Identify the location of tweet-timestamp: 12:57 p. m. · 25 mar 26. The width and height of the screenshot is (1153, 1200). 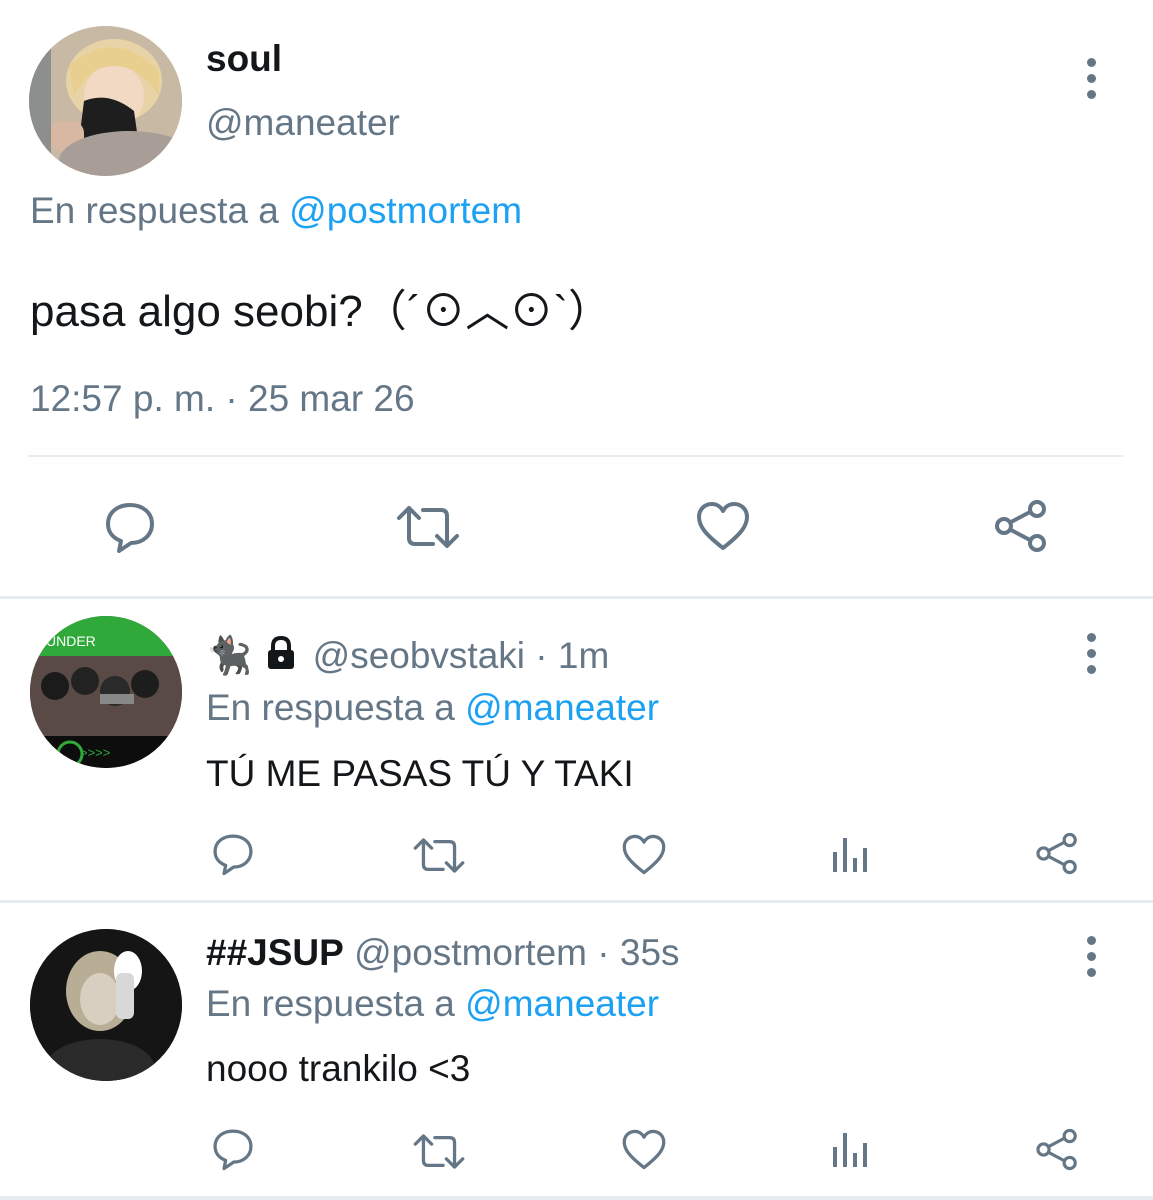
(222, 398).